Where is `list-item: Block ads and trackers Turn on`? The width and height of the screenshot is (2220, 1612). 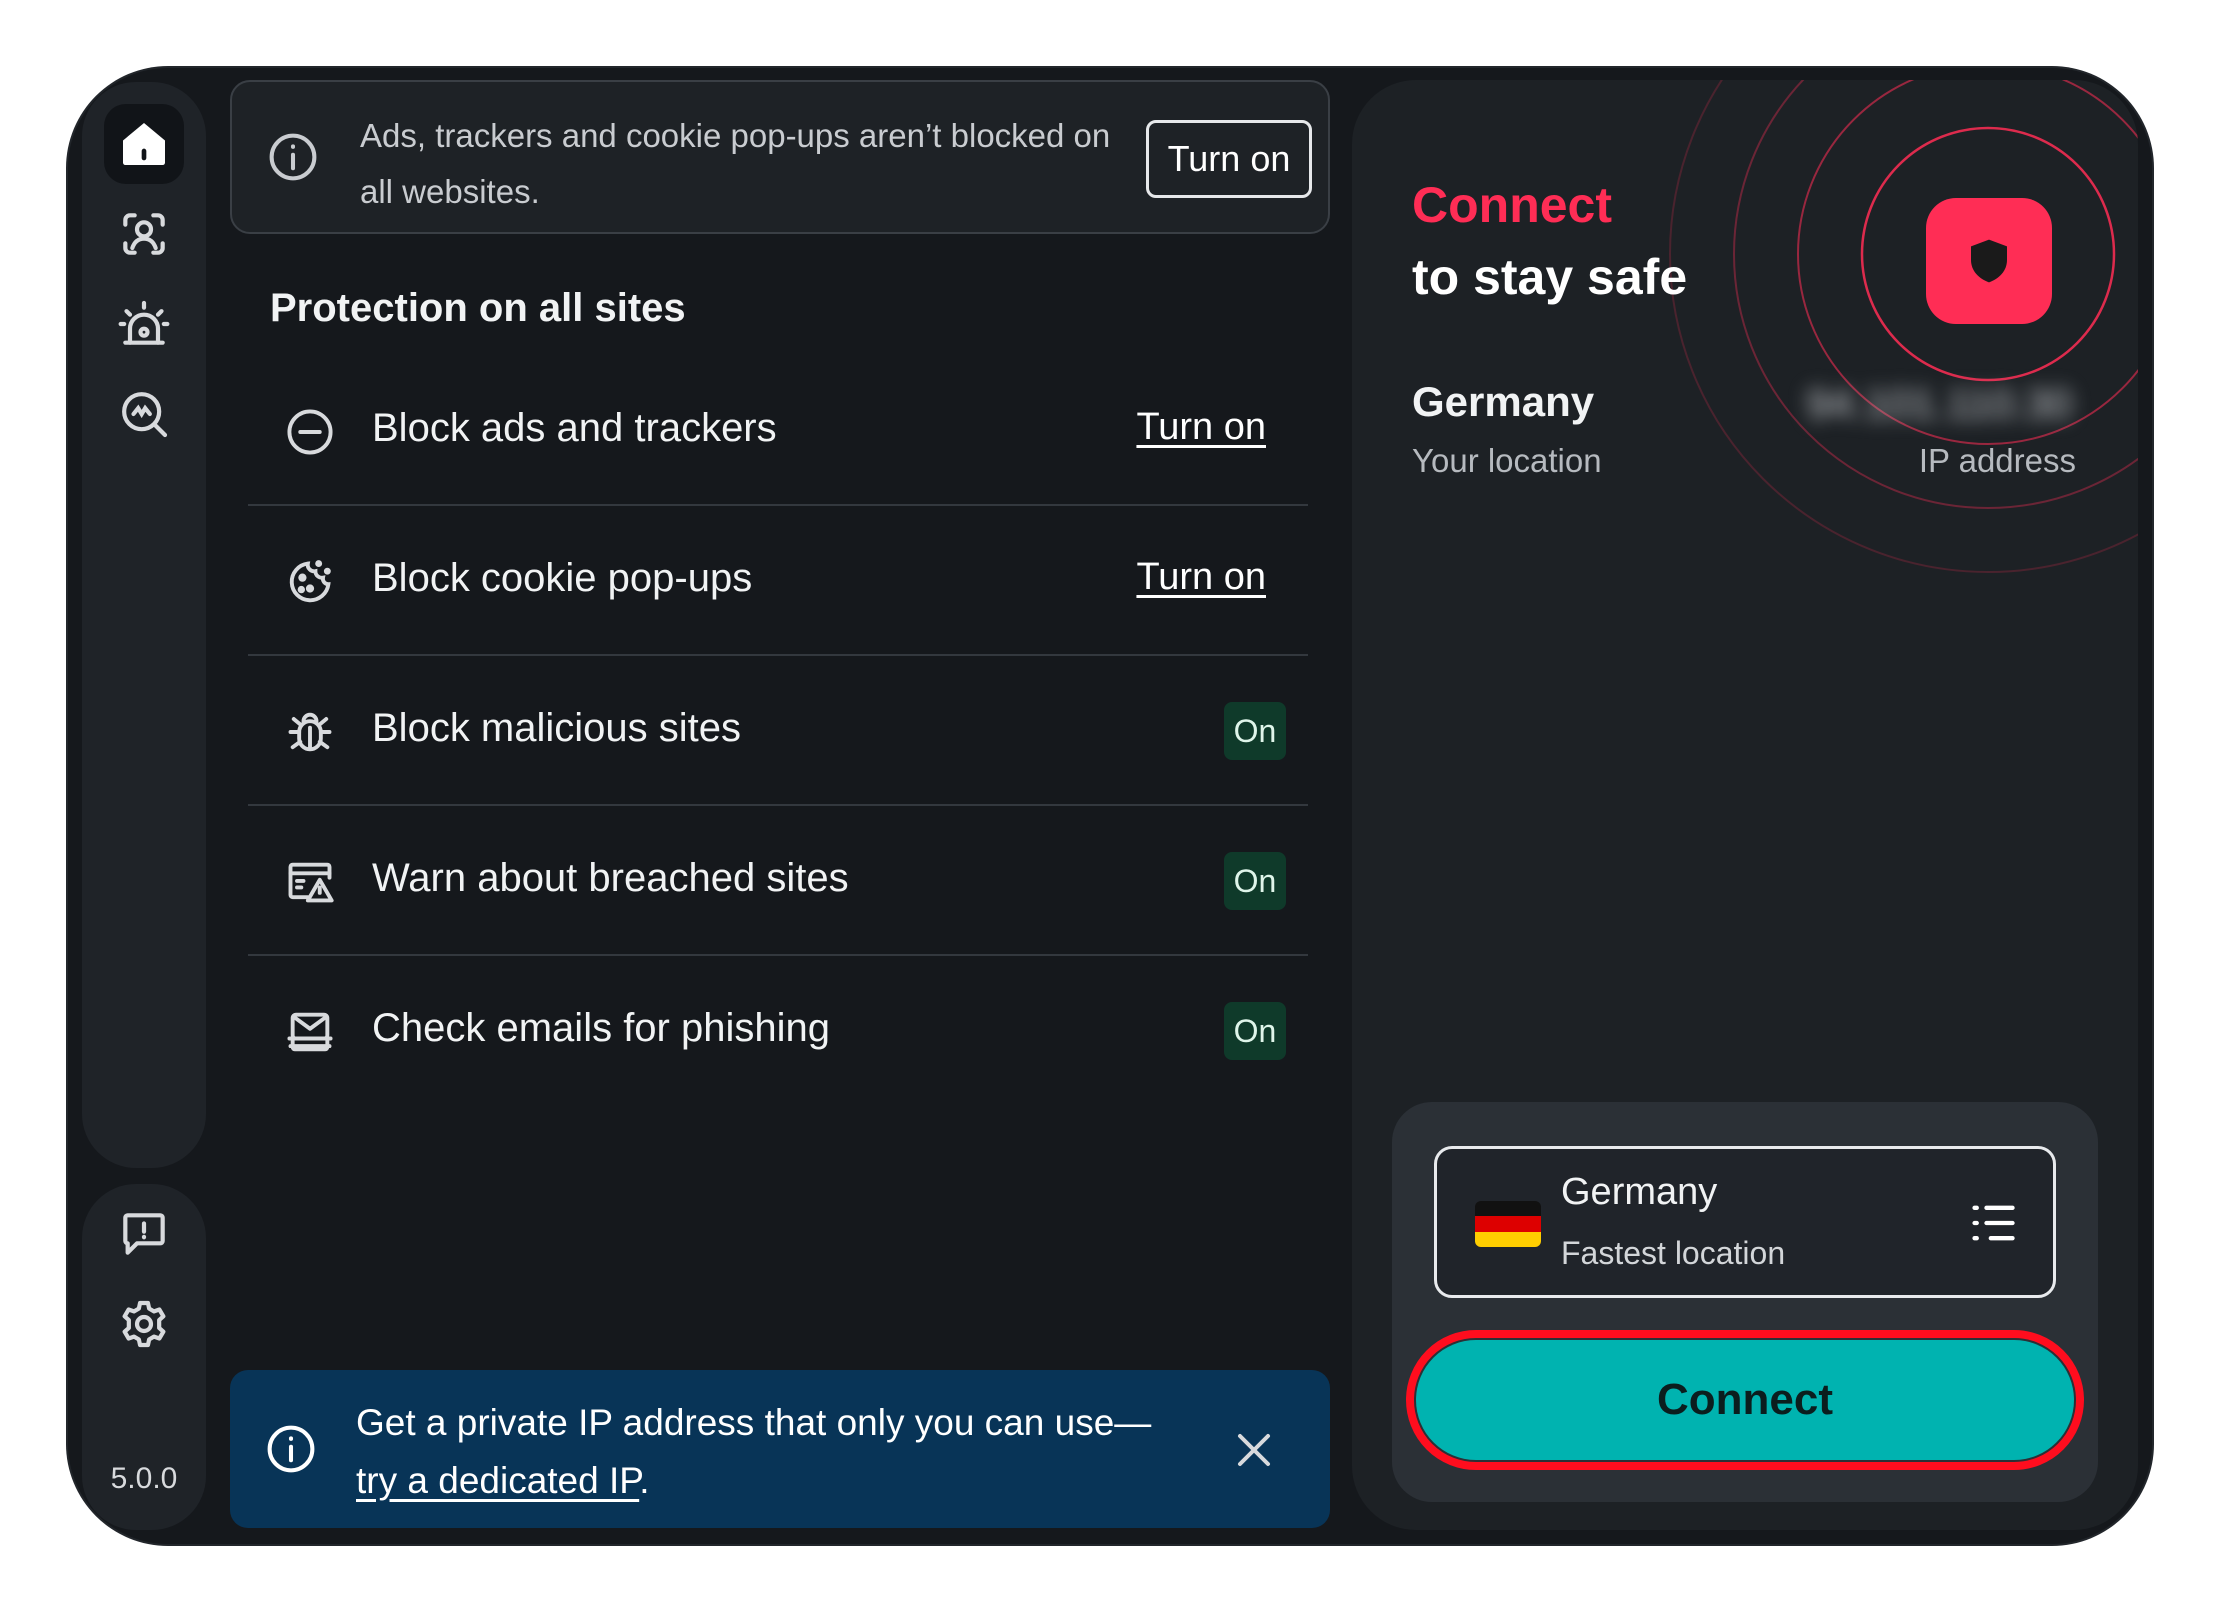 list-item: Block ads and trackers Turn on is located at coordinates (778, 431).